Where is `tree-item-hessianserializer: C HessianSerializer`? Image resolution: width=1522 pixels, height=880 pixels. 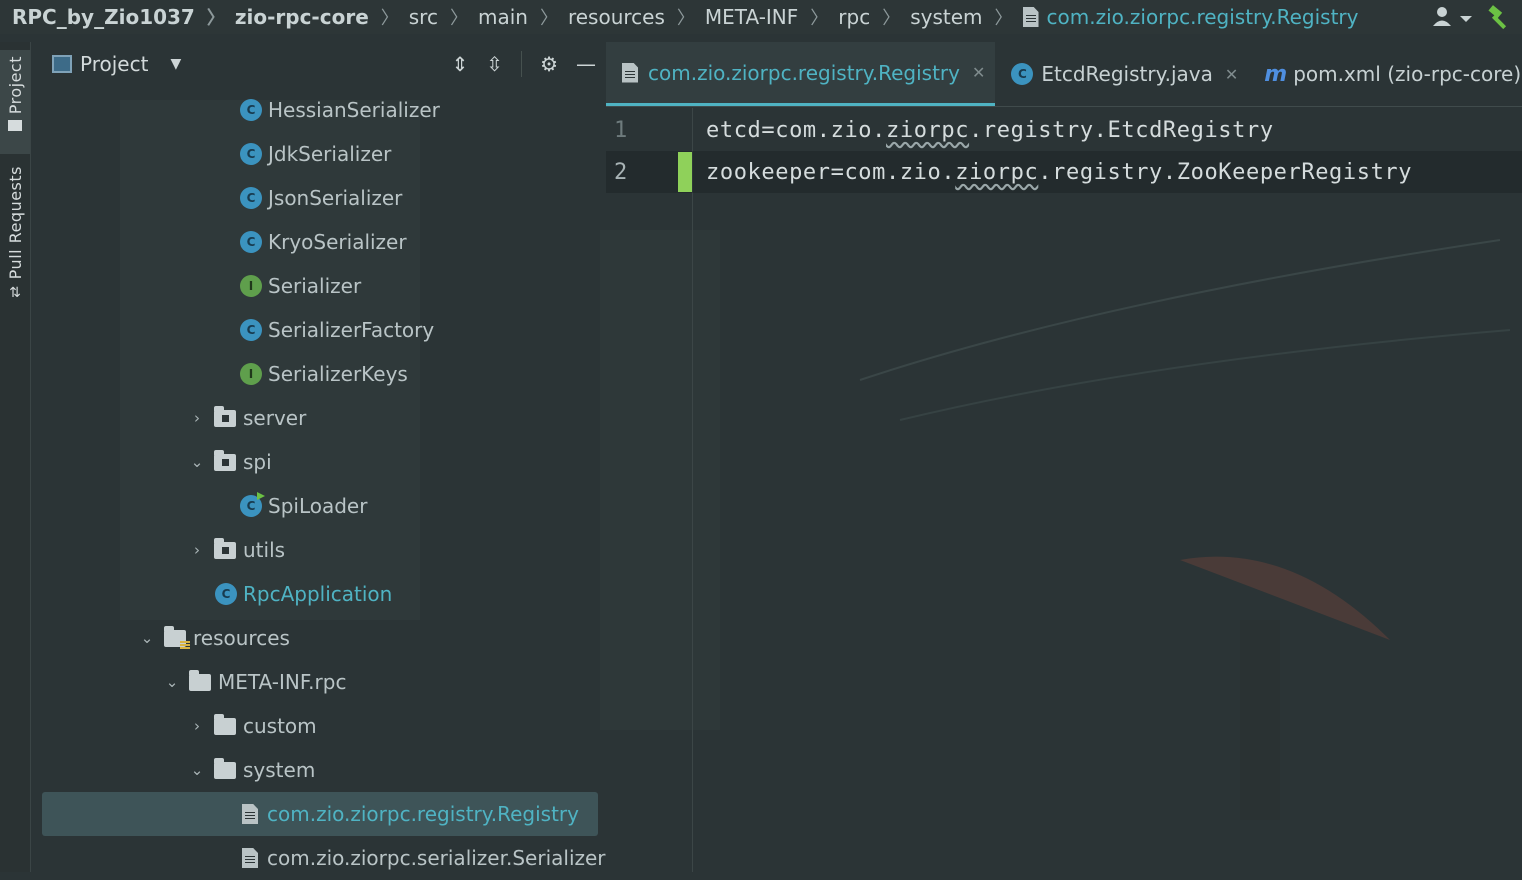 tree-item-hessianserializer: C HessianSerializer is located at coordinates (340, 110).